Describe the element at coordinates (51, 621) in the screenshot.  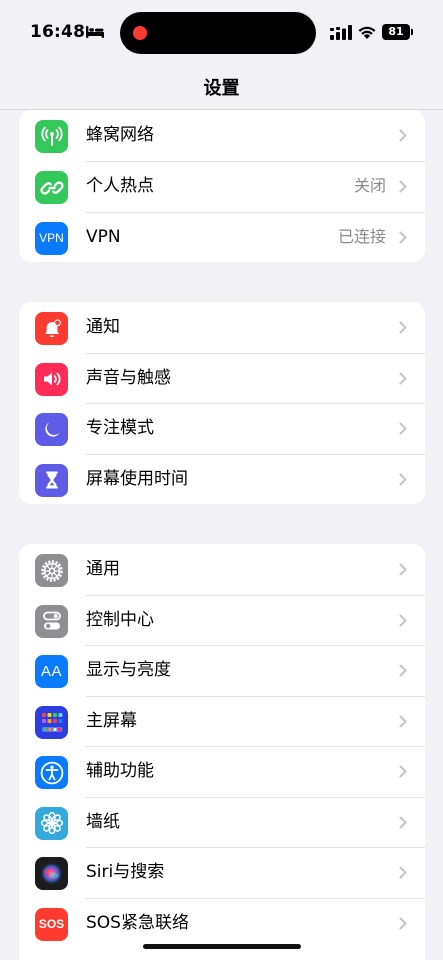
I see `toggles-icon` at that location.